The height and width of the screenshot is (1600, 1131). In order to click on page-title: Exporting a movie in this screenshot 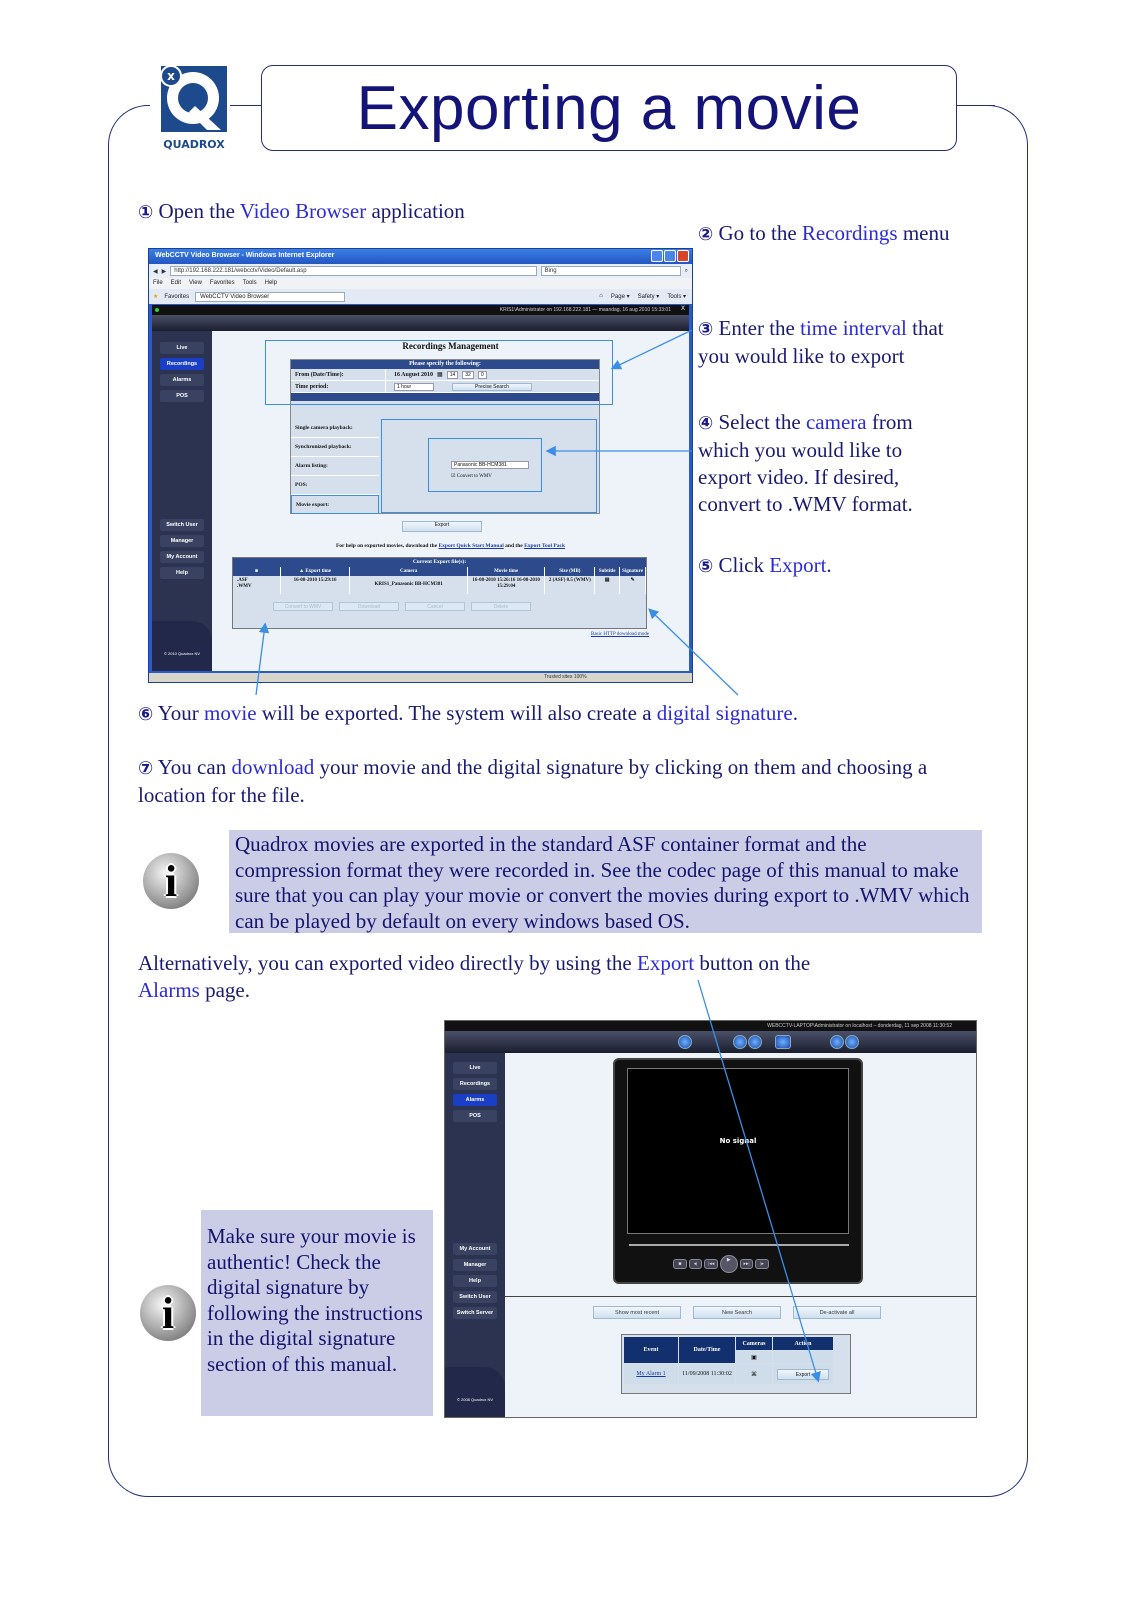, I will do `click(609, 108)`.